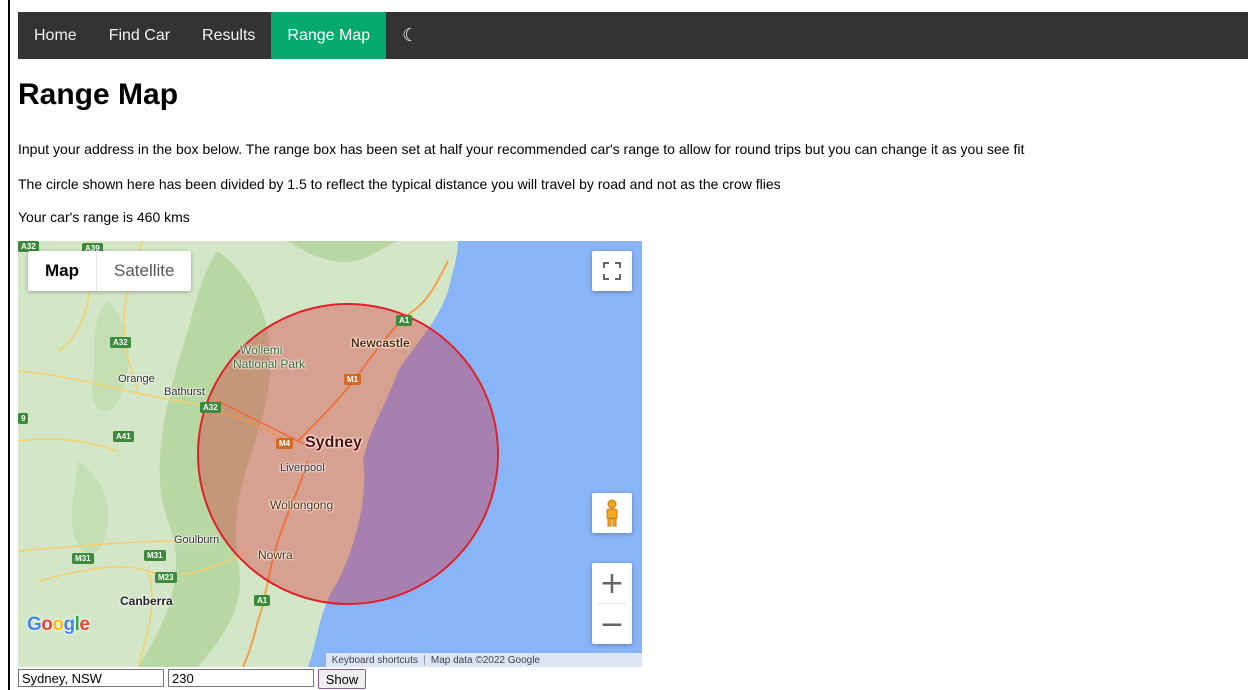  What do you see at coordinates (353, 379) in the screenshot?
I see `road-shield: M1` at bounding box center [353, 379].